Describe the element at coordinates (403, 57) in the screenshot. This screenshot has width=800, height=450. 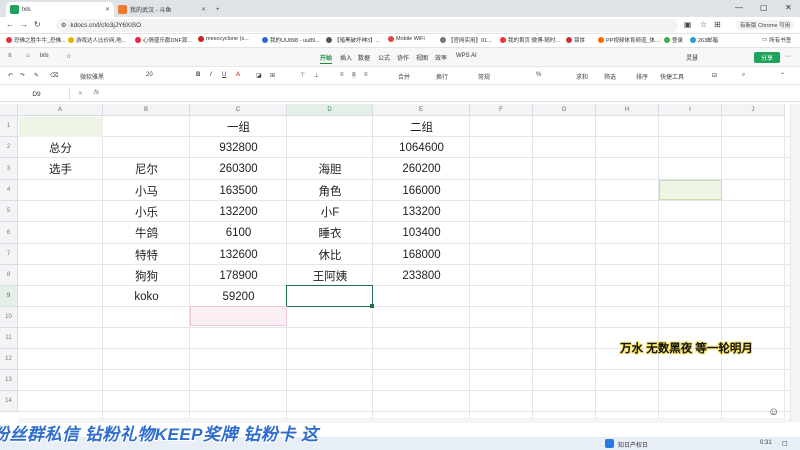
I see `tab-collab: 协作` at that location.